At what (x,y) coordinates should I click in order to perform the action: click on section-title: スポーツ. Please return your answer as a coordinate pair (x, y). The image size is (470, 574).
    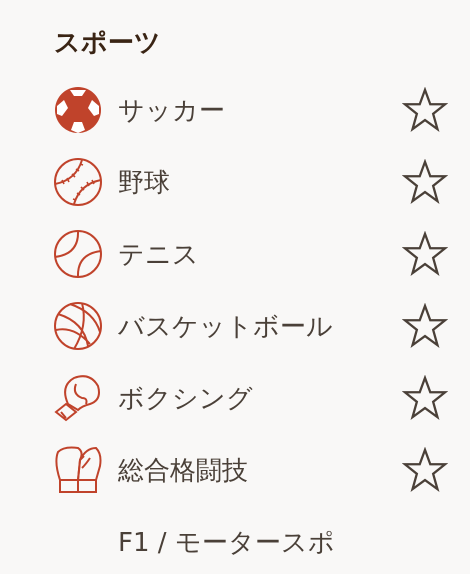
    Looking at the image, I should click on (108, 43).